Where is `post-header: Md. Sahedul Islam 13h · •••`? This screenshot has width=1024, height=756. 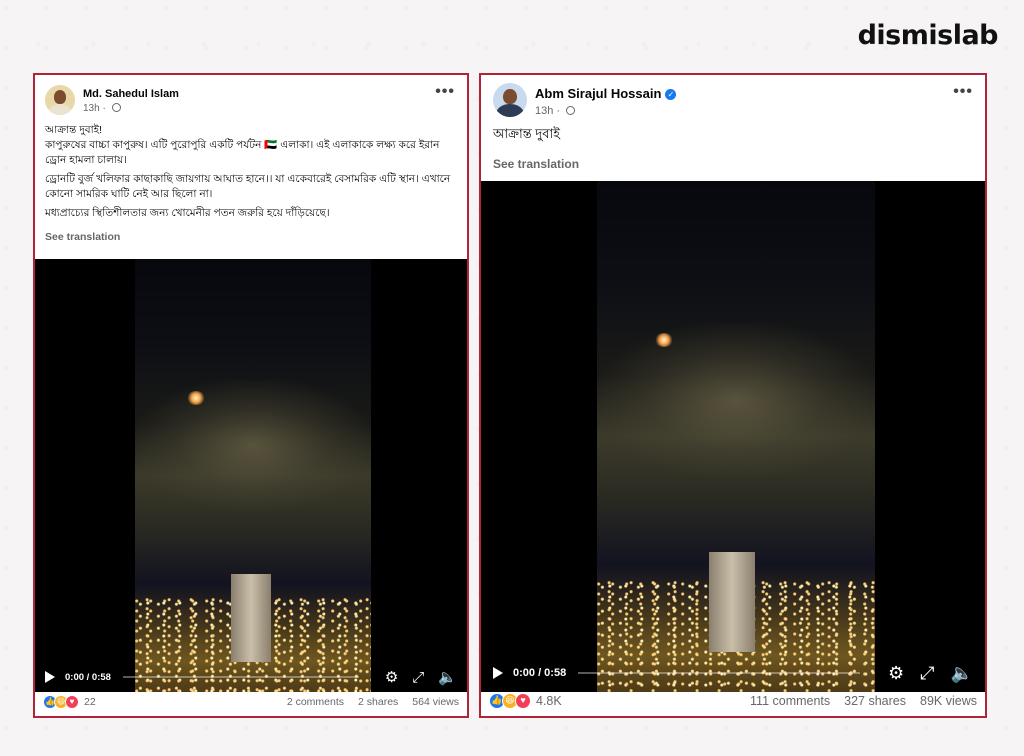
post-header: Md. Sahedul Islam 13h · ••• is located at coordinates (251, 97).